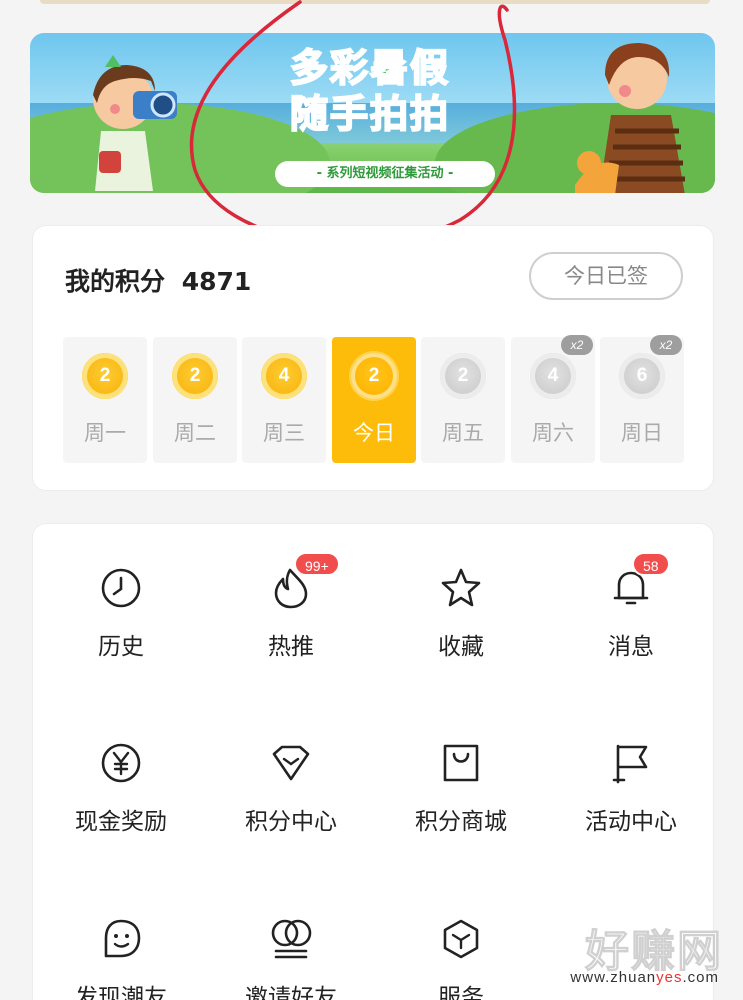 The width and height of the screenshot is (743, 1000). What do you see at coordinates (291, 763) in the screenshot?
I see `diamond-icon` at bounding box center [291, 763].